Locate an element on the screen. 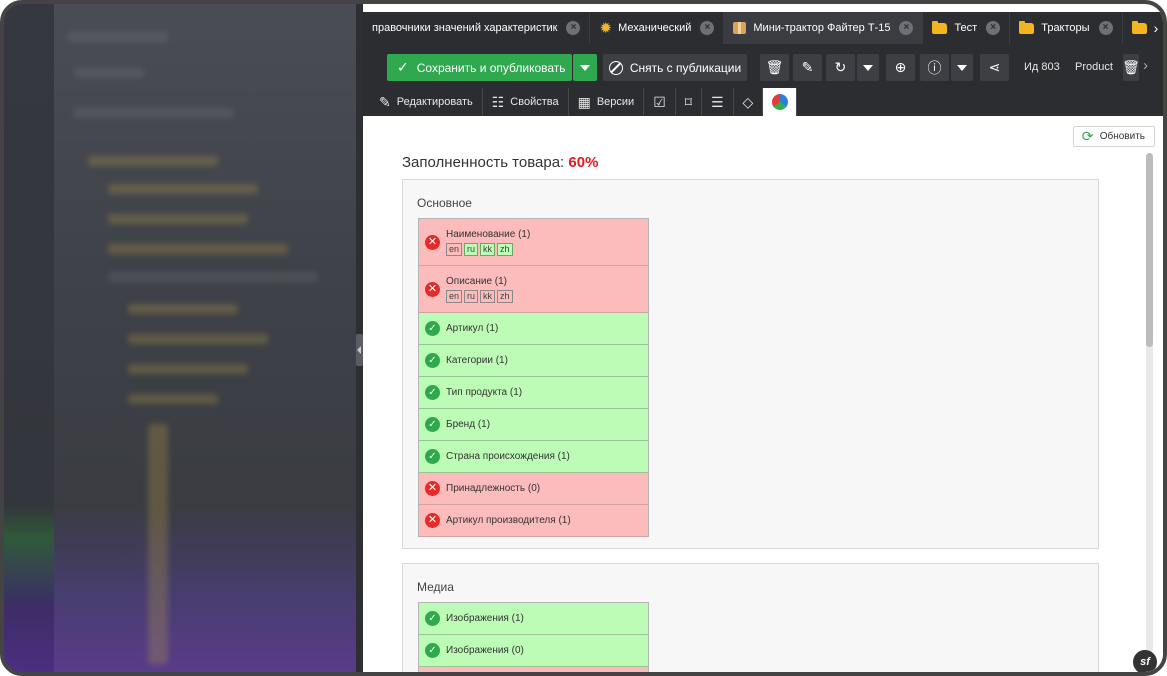  reload-button: ↻ is located at coordinates (840, 67).